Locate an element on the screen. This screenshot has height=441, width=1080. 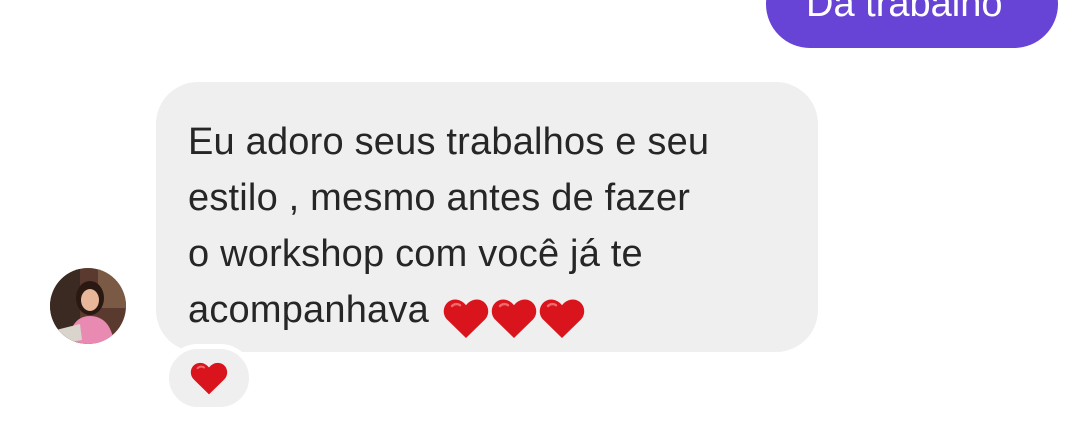
sent-message-text: Dá trabalho is located at coordinates (904, 12).